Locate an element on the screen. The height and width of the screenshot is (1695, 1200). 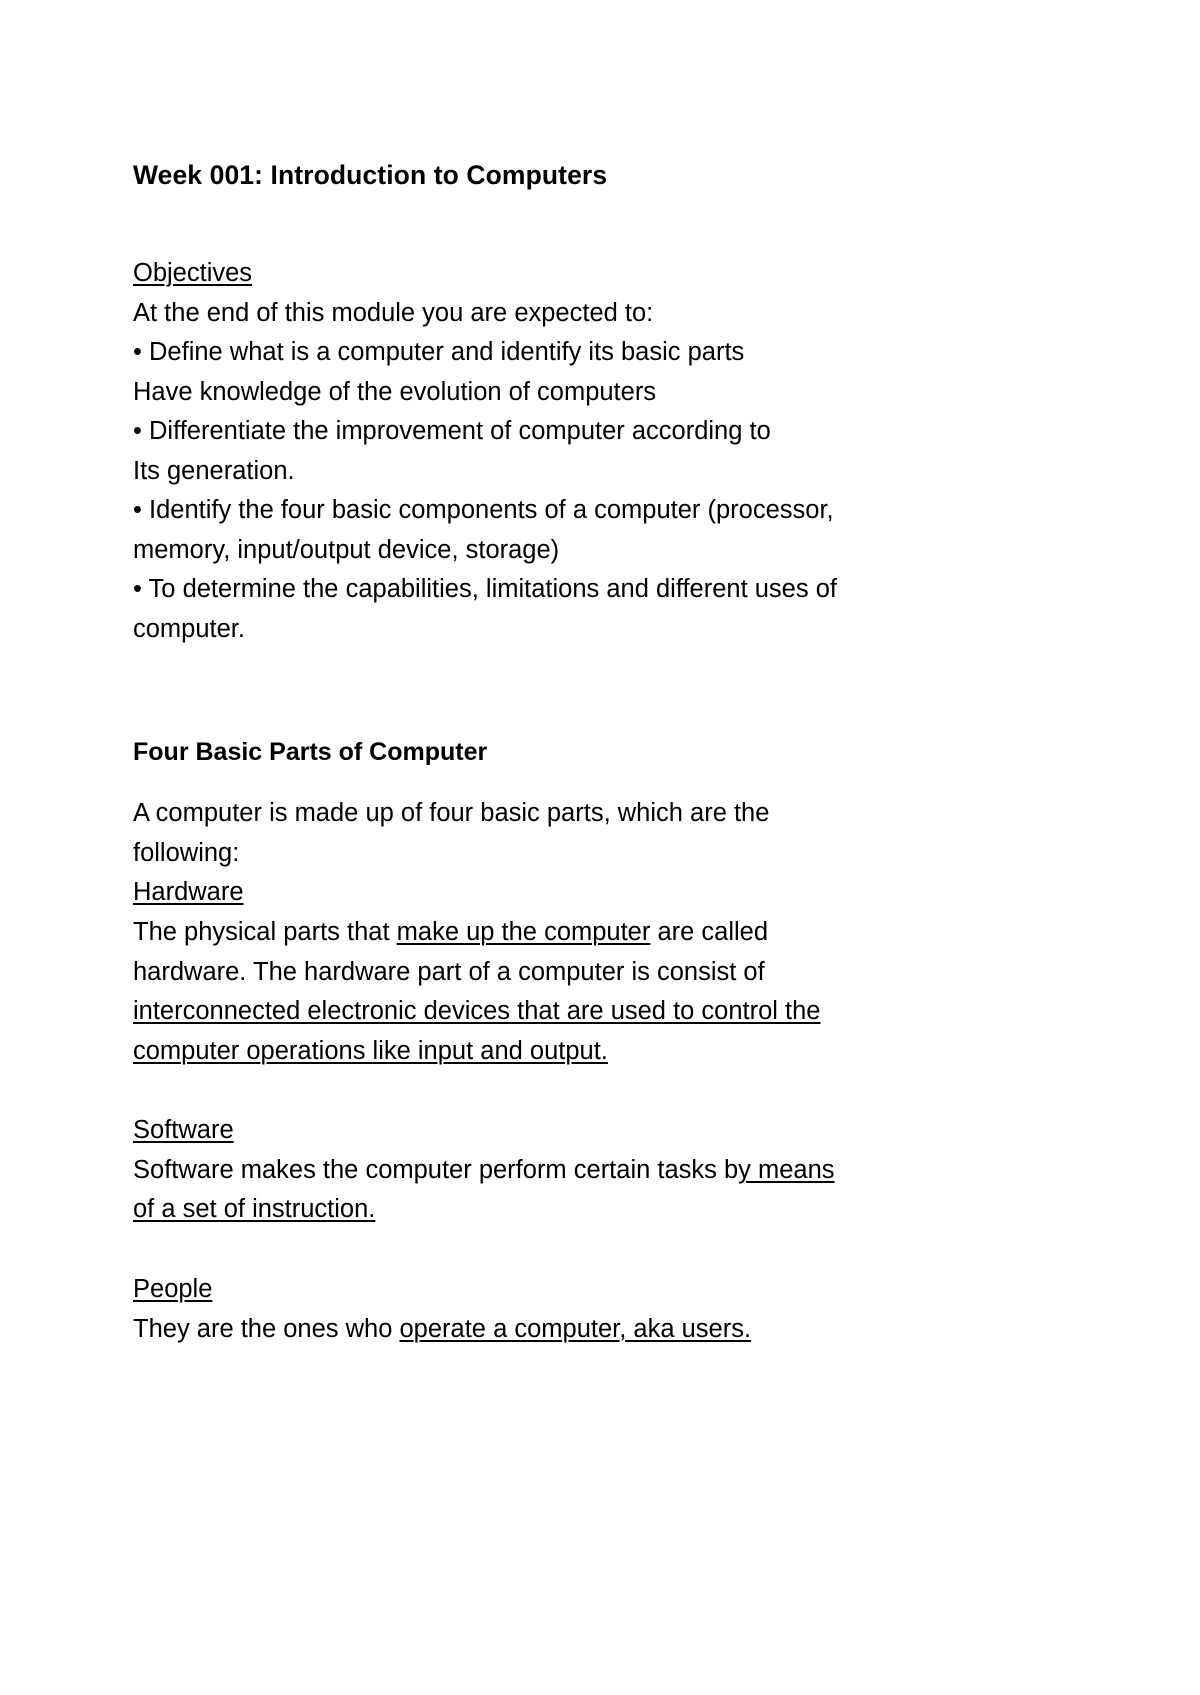
software-heading: Software is located at coordinates (183, 1130).